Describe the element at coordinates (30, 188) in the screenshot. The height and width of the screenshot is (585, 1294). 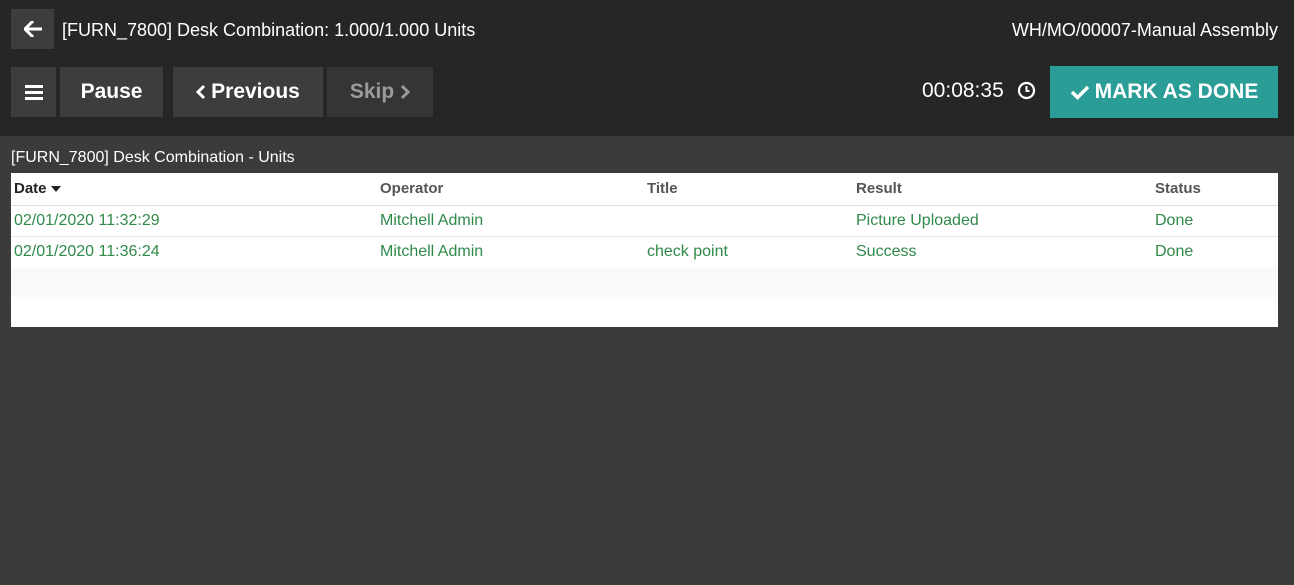
I see `column-header-date-label: Date` at that location.